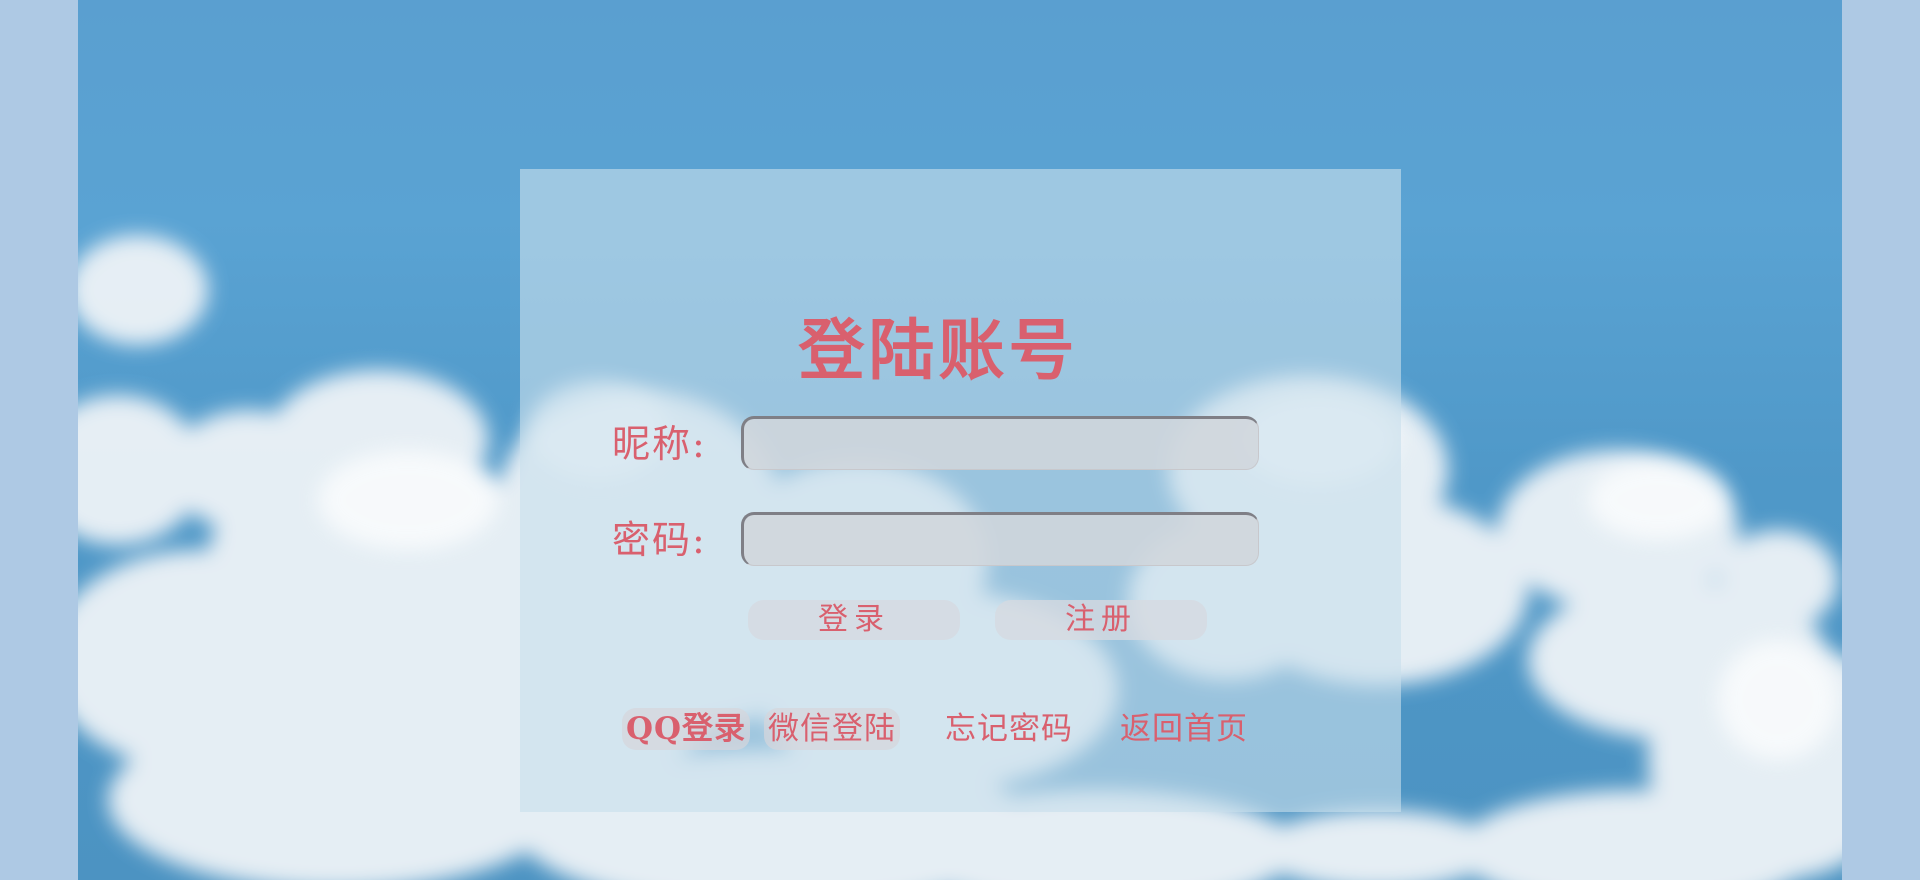 This screenshot has width=1920, height=880. What do you see at coordinates (1101, 620) in the screenshot?
I see `register-button: 注册` at bounding box center [1101, 620].